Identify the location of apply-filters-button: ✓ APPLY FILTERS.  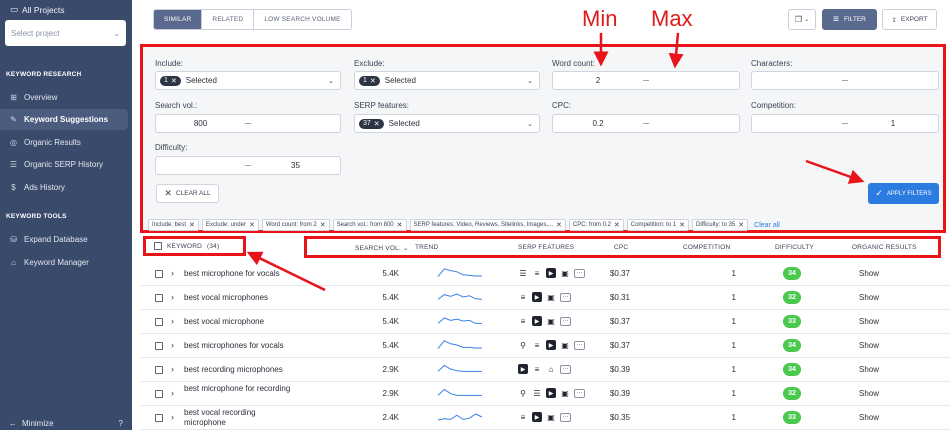
(903, 193).